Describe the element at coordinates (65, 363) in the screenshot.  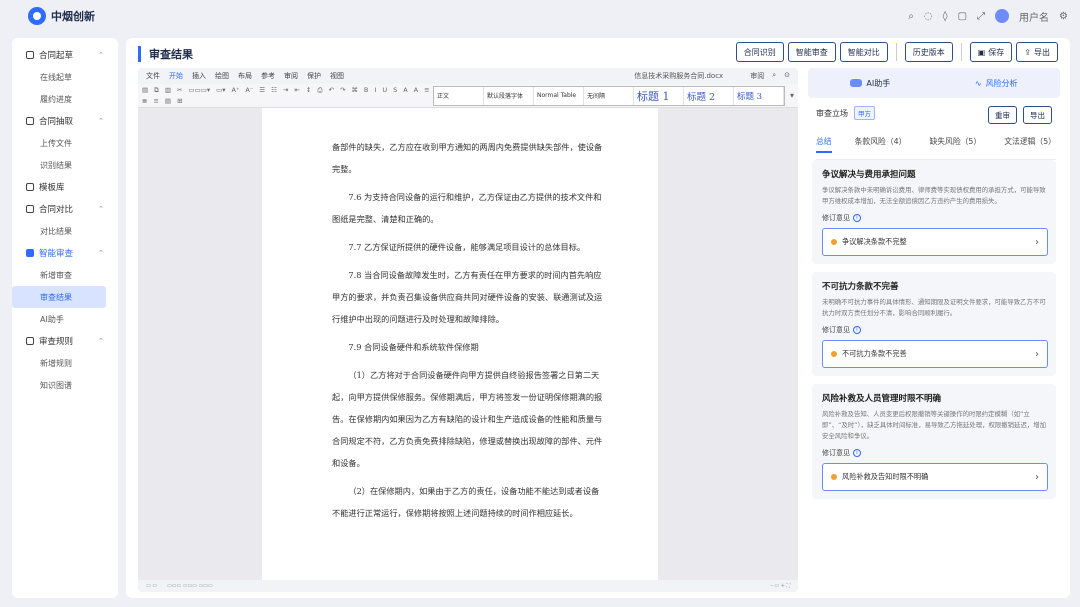
I see `sidebar-item: 新增规则` at that location.